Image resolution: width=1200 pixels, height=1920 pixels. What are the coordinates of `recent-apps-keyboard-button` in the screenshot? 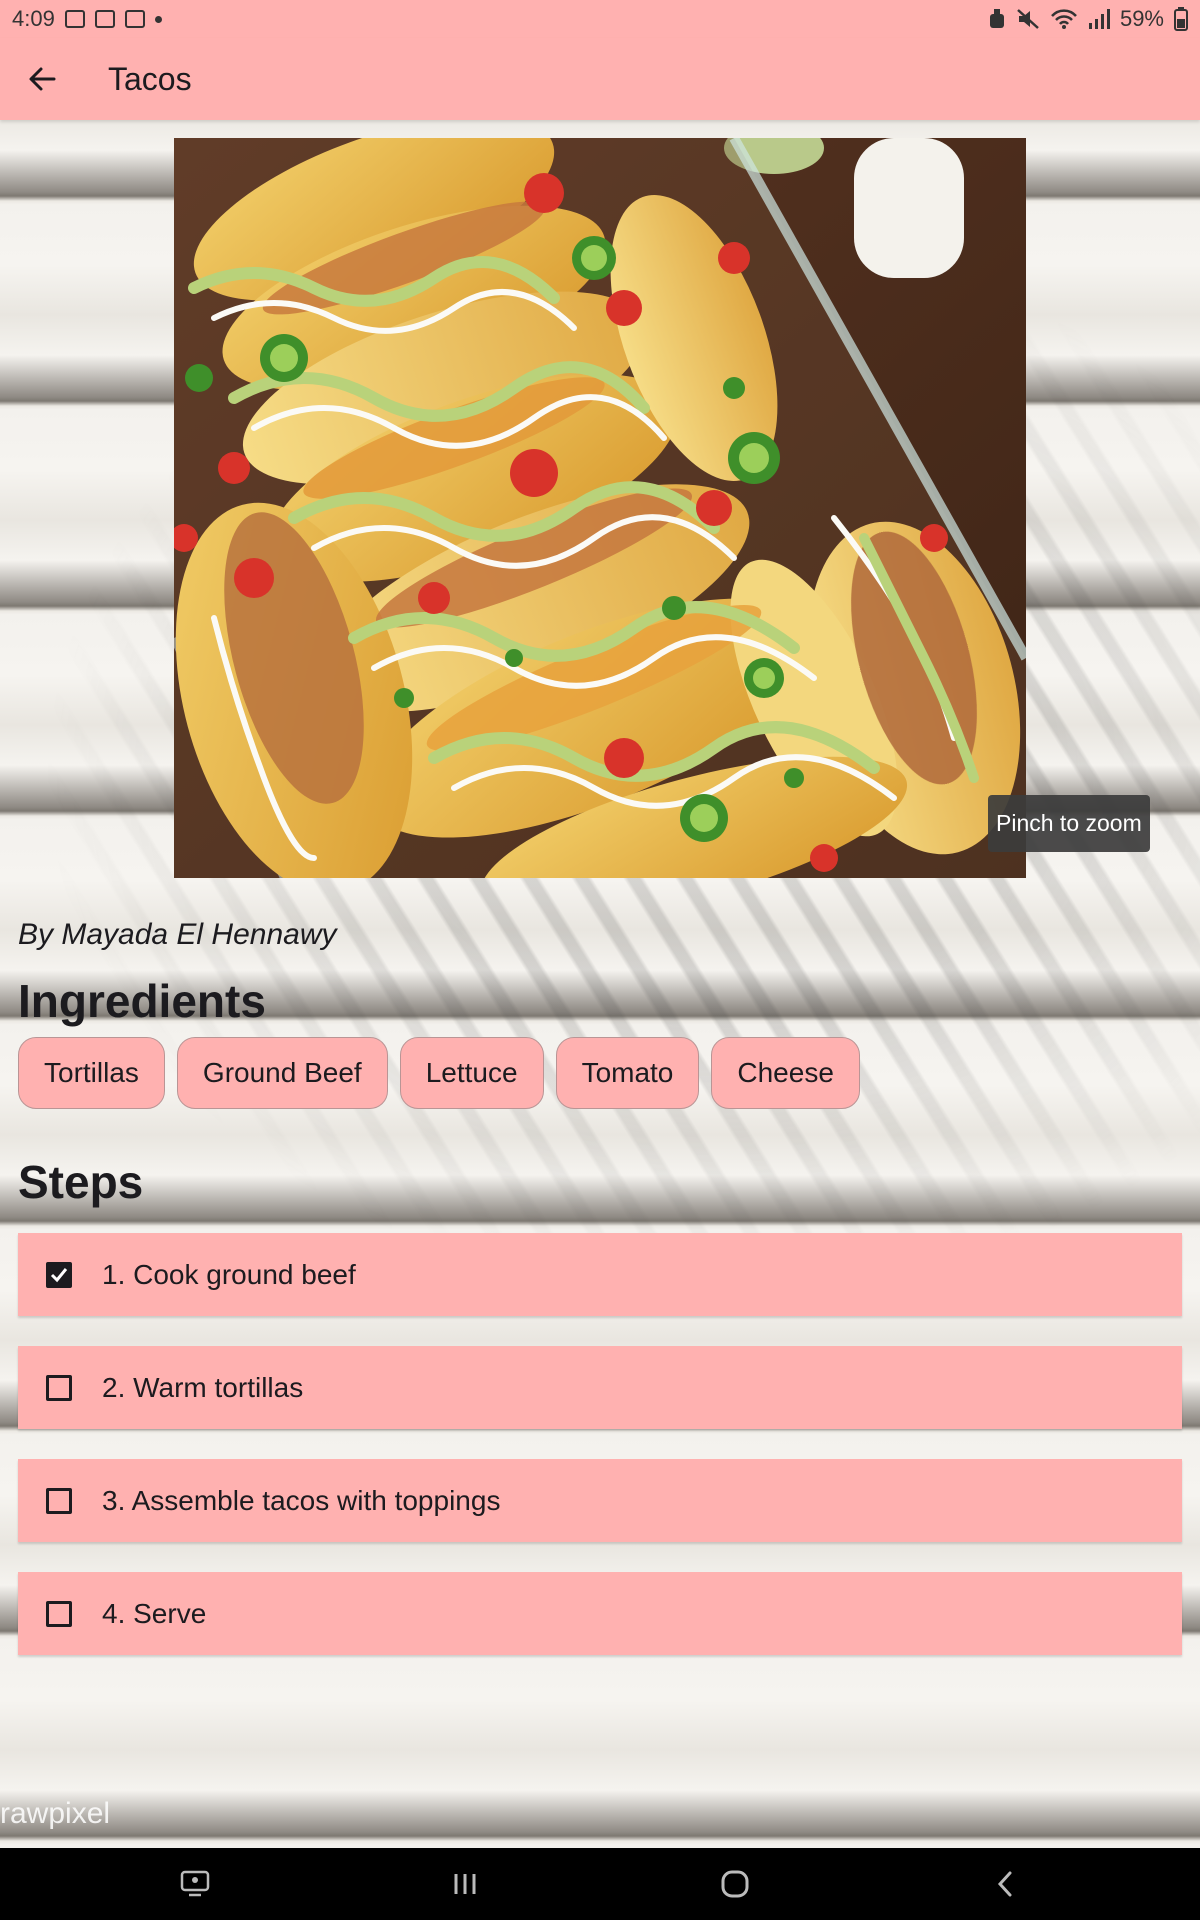 It's located at (195, 1884).